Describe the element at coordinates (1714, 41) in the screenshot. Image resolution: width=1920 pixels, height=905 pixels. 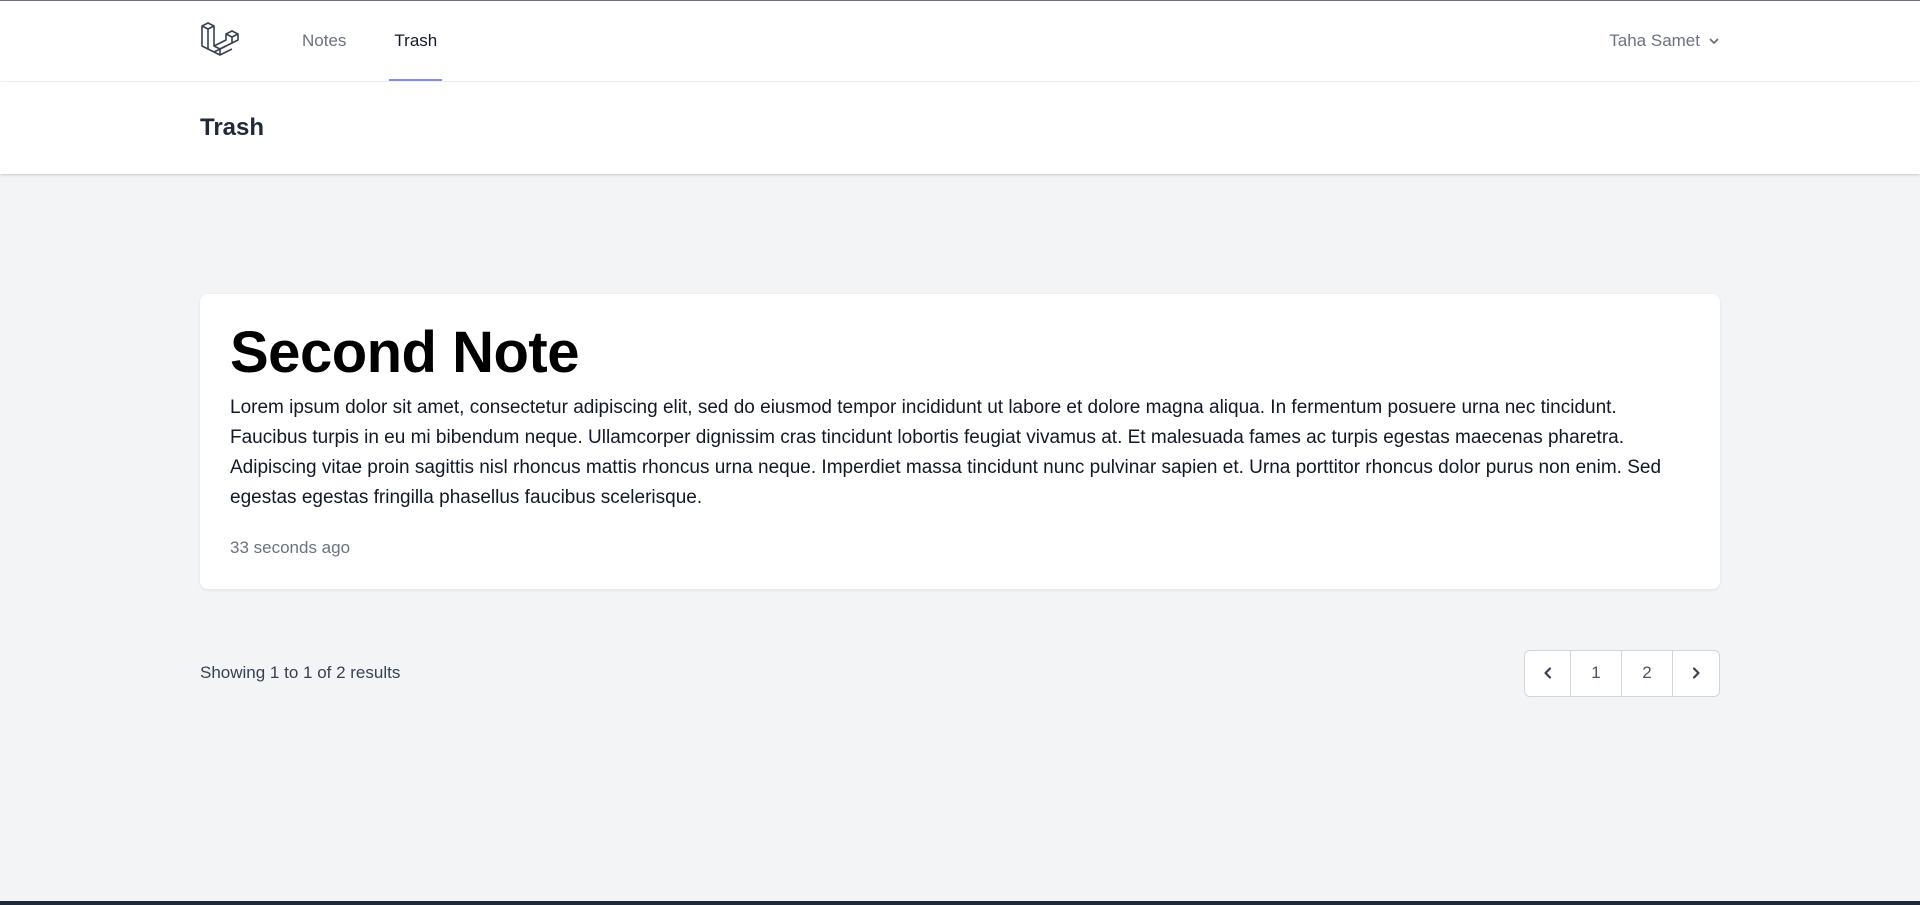
I see `chevron-down-icon` at that location.